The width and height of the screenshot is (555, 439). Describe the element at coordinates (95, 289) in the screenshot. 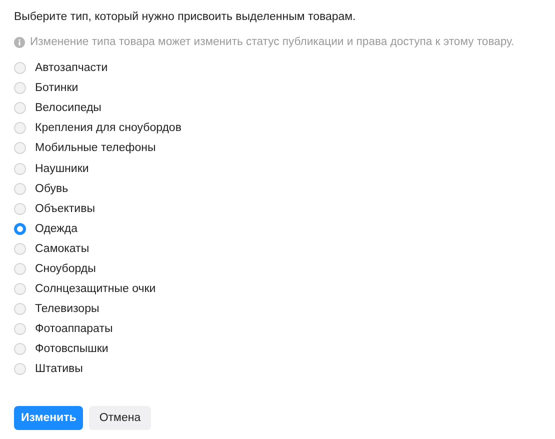

I see `option-label: Солнцезащитные очки` at that location.